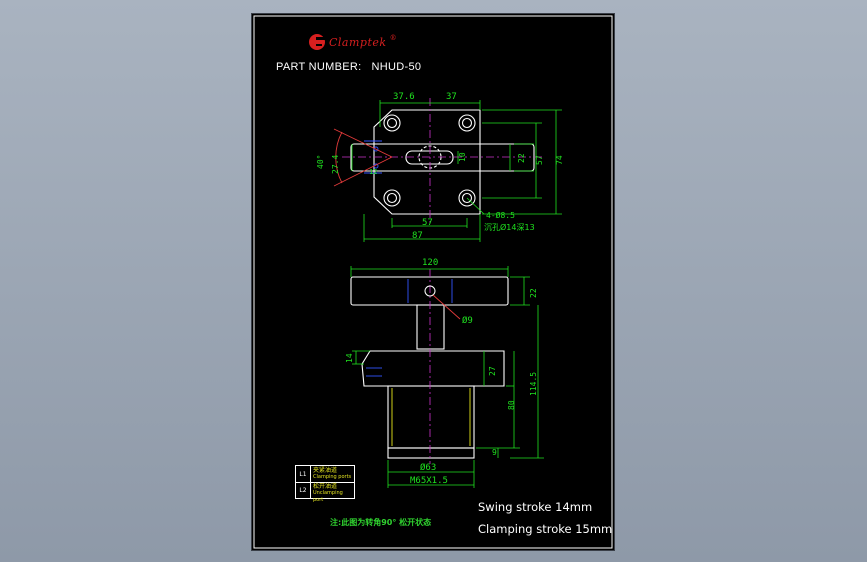 Image resolution: width=867 pixels, height=562 pixels. What do you see at coordinates (303, 490) in the screenshot?
I see `legend-tag: L2` at bounding box center [303, 490].